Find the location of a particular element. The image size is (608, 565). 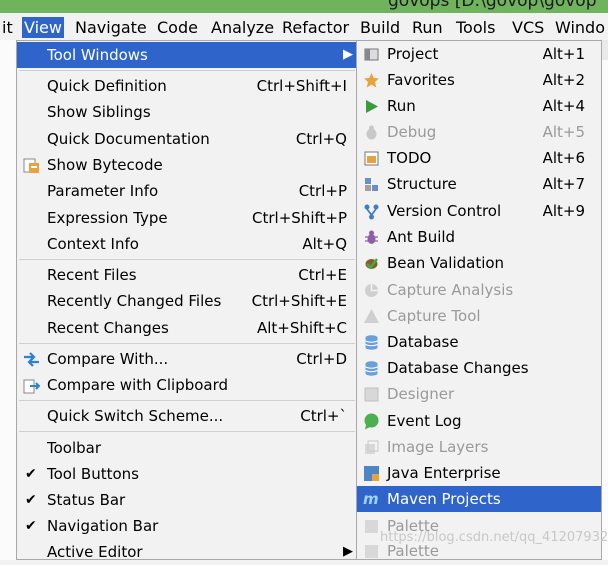

menu-analyze: Analyze is located at coordinates (242, 27).